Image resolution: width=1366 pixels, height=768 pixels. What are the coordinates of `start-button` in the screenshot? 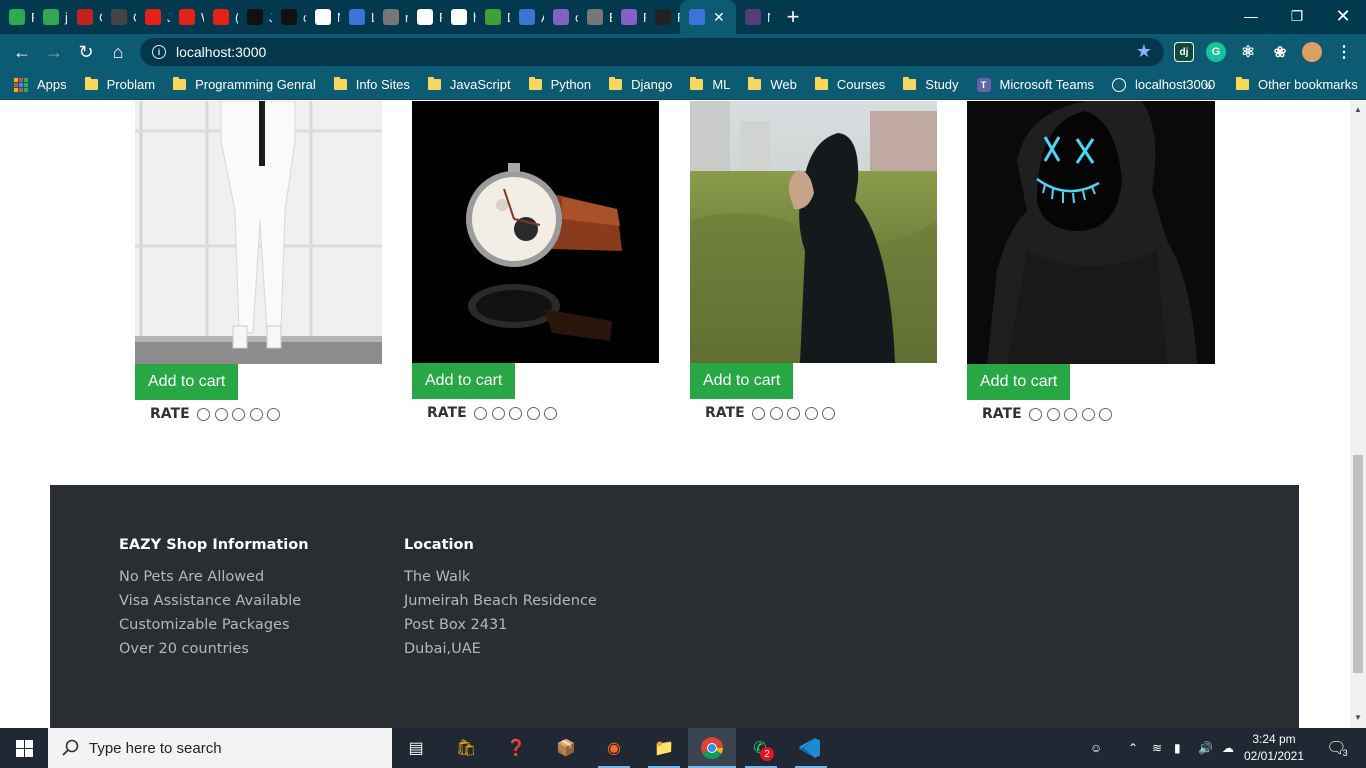 It's located at (24, 748).